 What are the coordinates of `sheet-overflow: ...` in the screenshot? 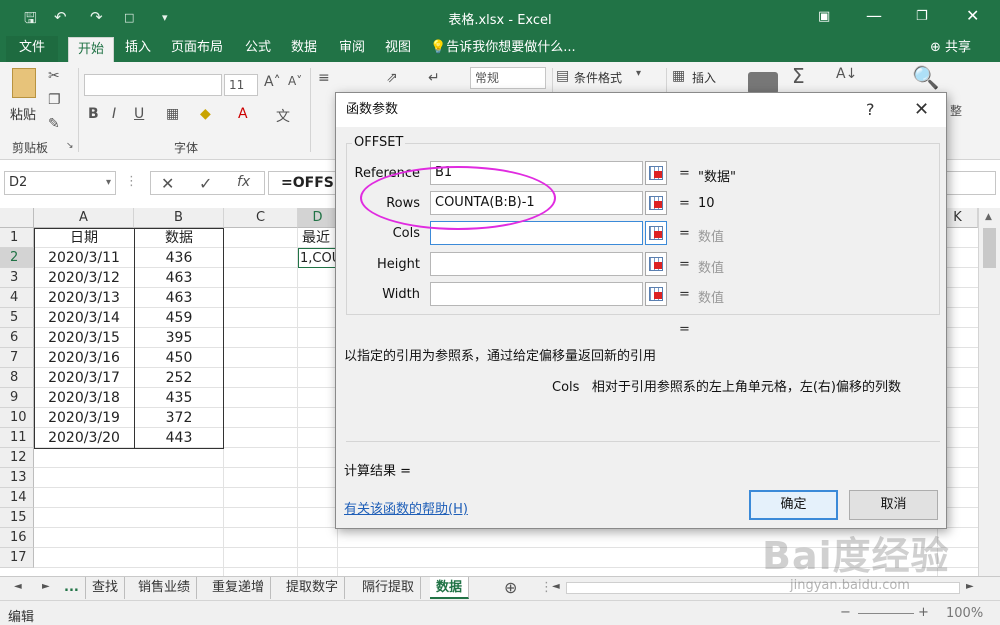 It's located at (72, 588).